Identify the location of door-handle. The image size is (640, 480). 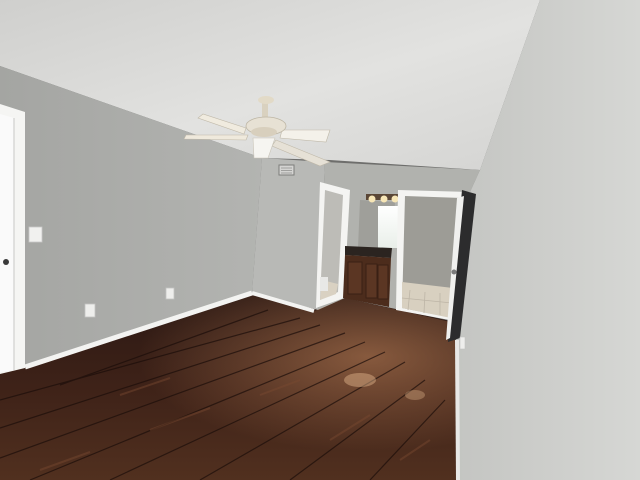
(454, 272).